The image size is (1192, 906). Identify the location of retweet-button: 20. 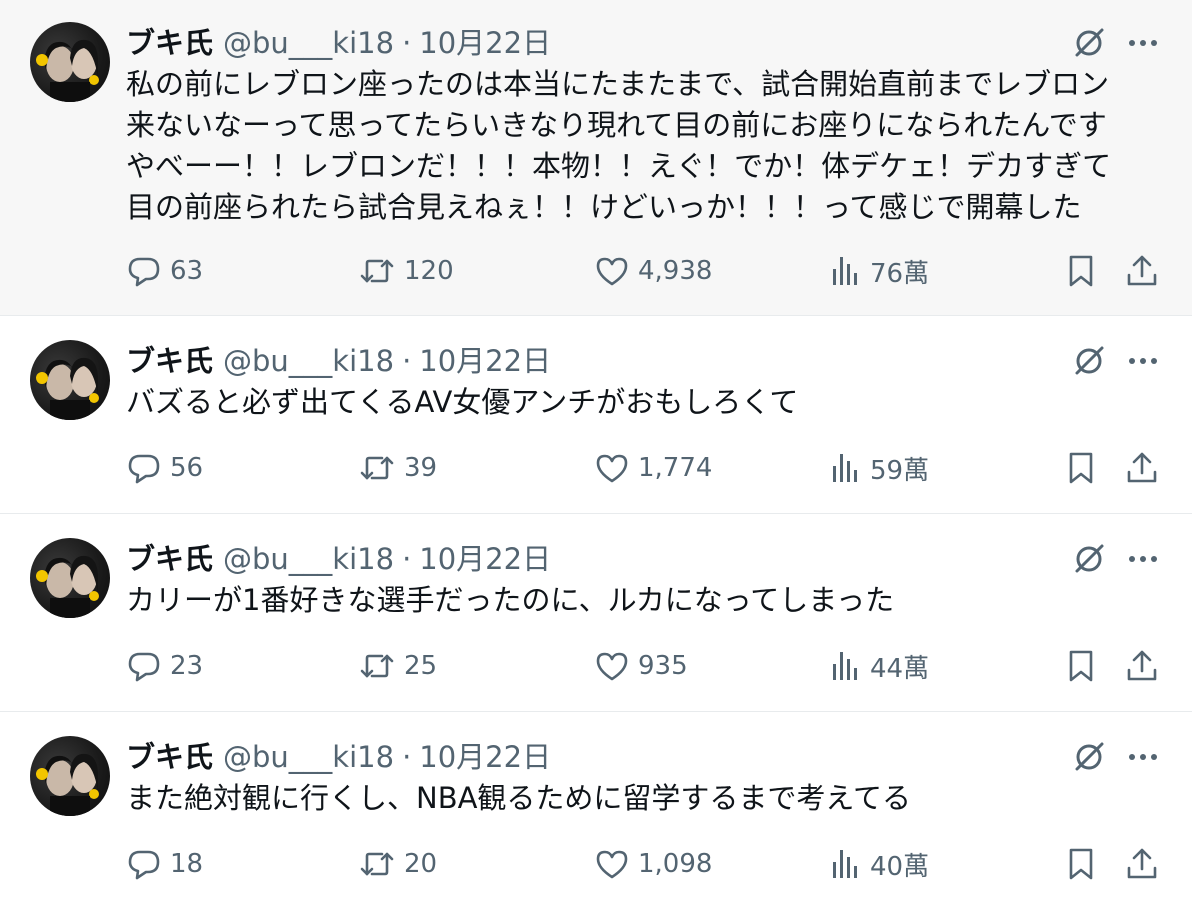
(397, 864).